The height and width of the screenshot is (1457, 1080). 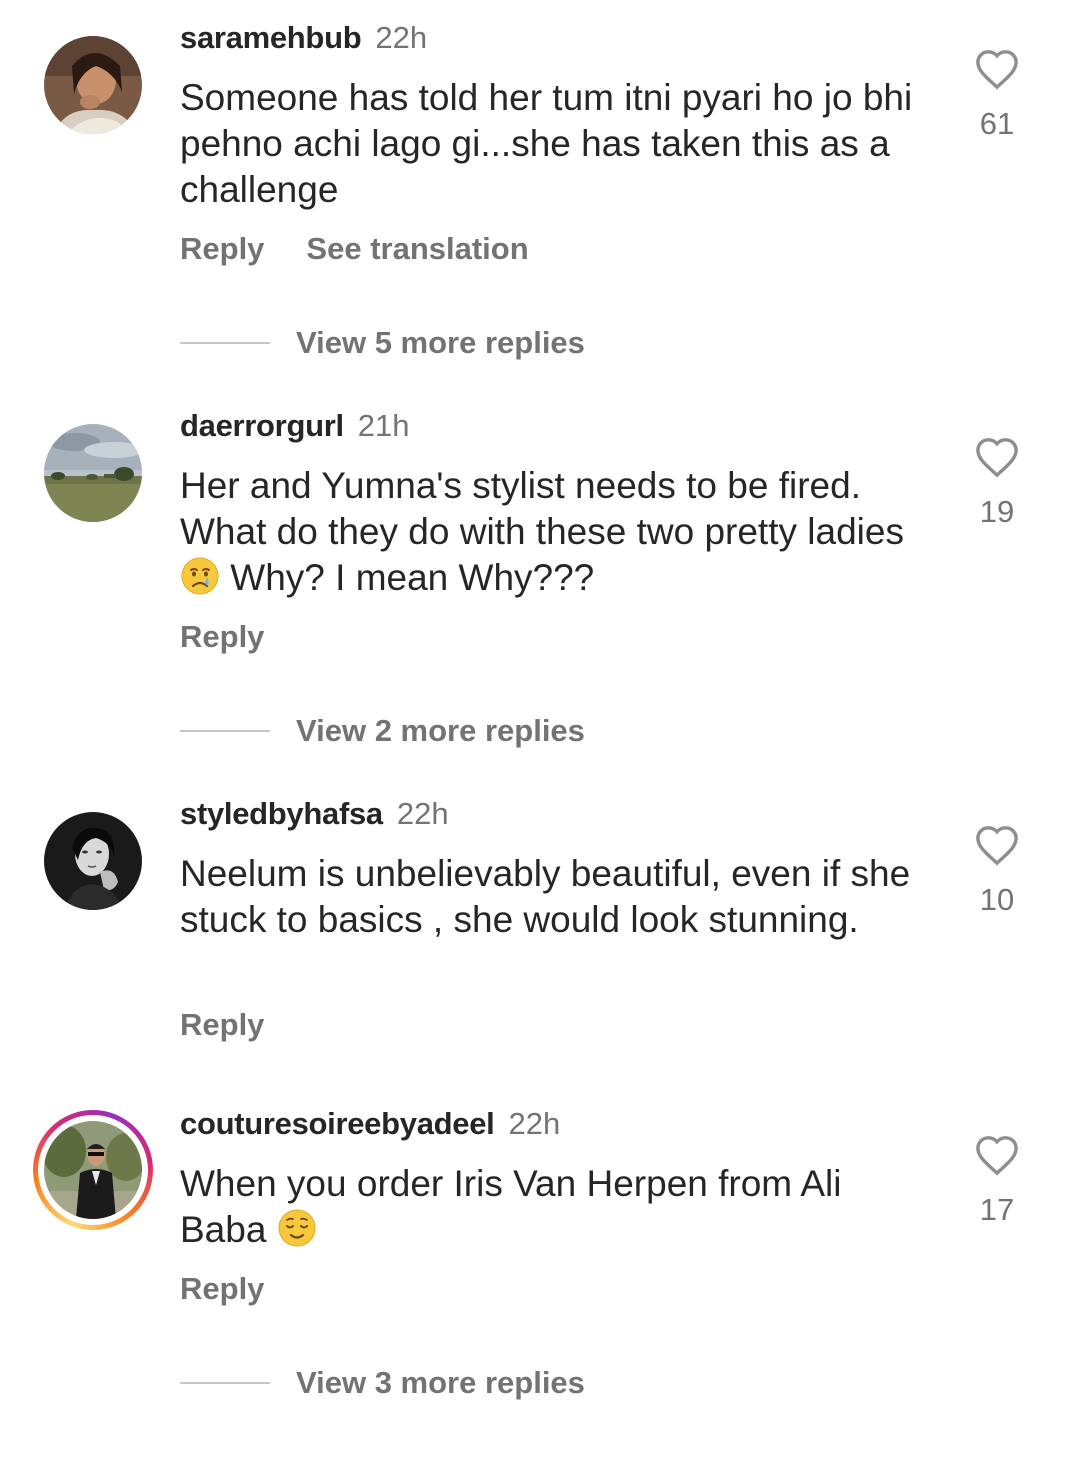 I want to click on story-ring, so click(x=93, y=1170).